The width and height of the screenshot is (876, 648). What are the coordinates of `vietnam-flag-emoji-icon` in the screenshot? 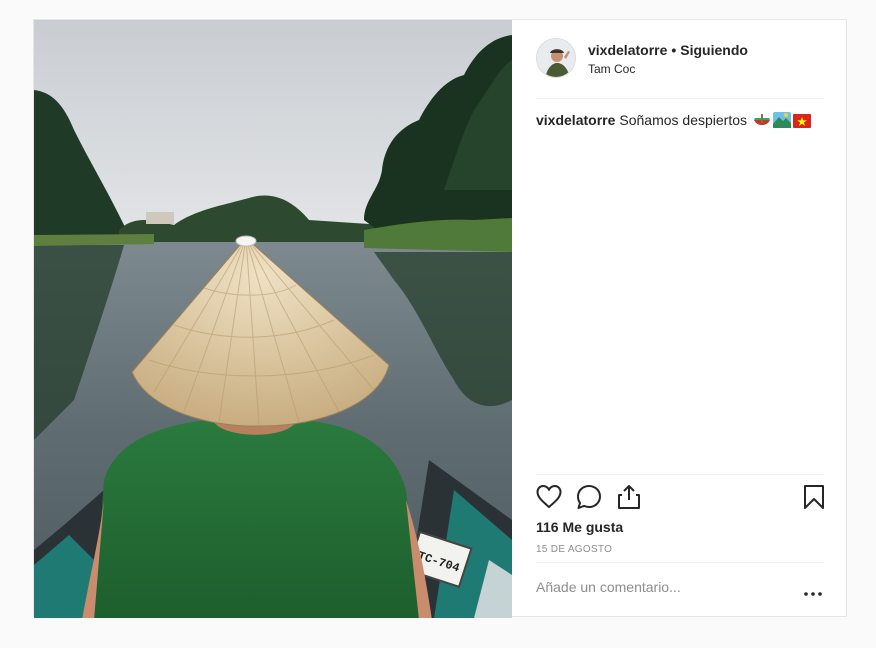 It's located at (801, 123).